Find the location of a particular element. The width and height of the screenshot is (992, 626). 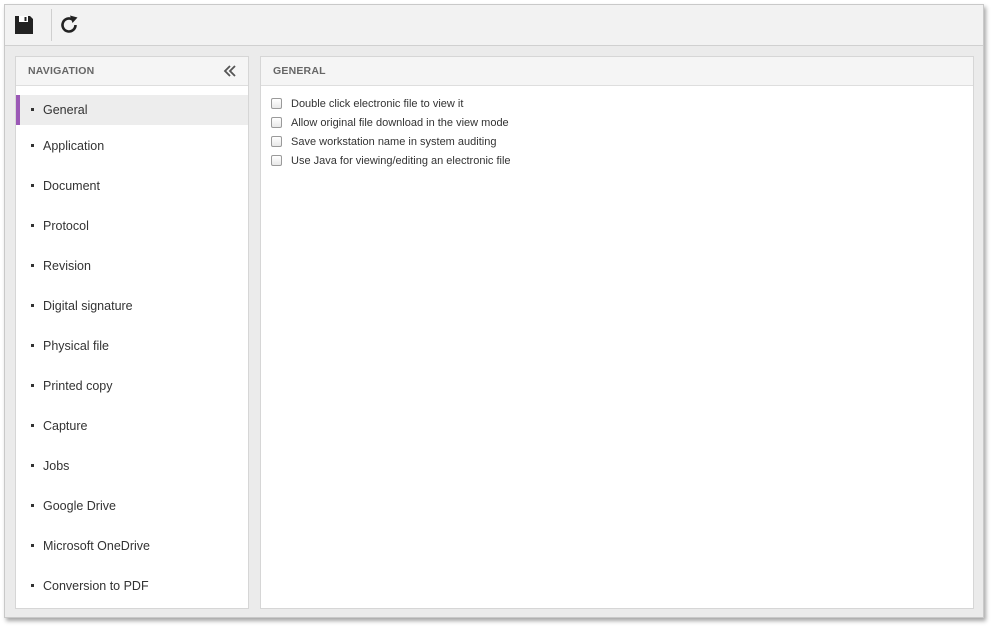

sidebar-item-jobs: Jobs is located at coordinates (132, 466).